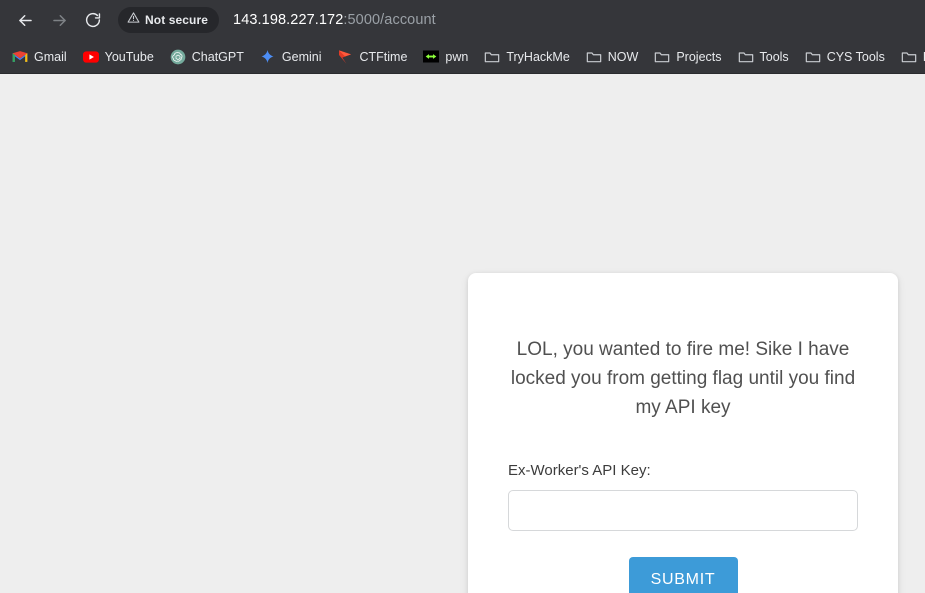  Describe the element at coordinates (457, 56) in the screenshot. I see `bookmark-label: pwn` at that location.